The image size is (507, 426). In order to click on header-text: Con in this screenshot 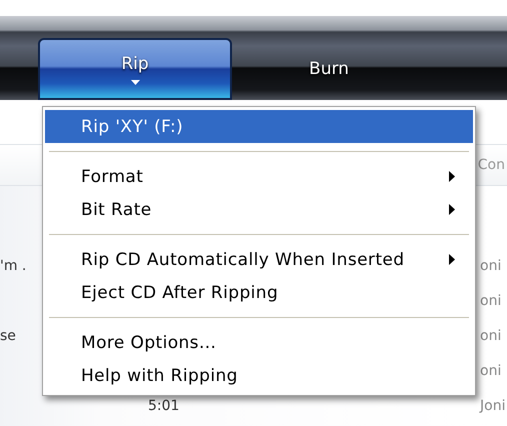, I will do `click(491, 165)`.